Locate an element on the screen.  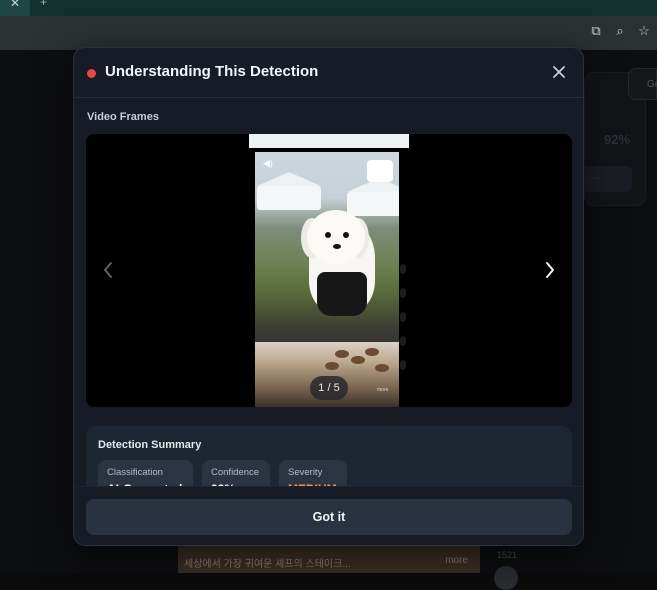
severity-label: Severity is located at coordinates (305, 472).